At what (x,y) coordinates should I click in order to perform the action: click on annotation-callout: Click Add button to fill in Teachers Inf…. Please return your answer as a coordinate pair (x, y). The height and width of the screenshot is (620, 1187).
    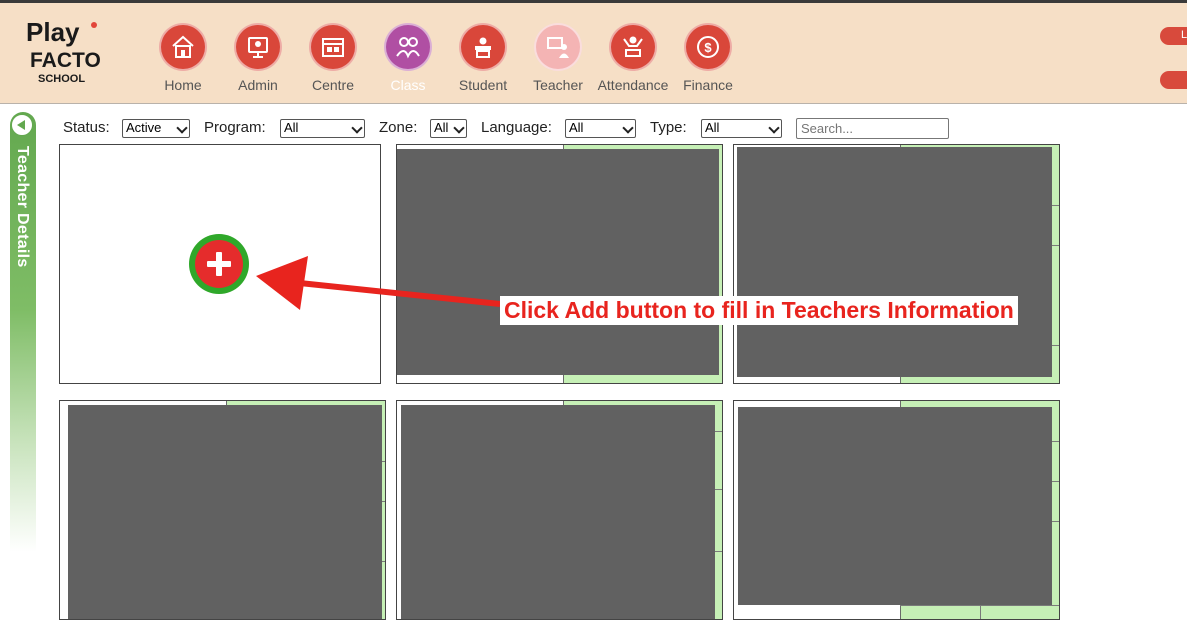
    Looking at the image, I should click on (759, 310).